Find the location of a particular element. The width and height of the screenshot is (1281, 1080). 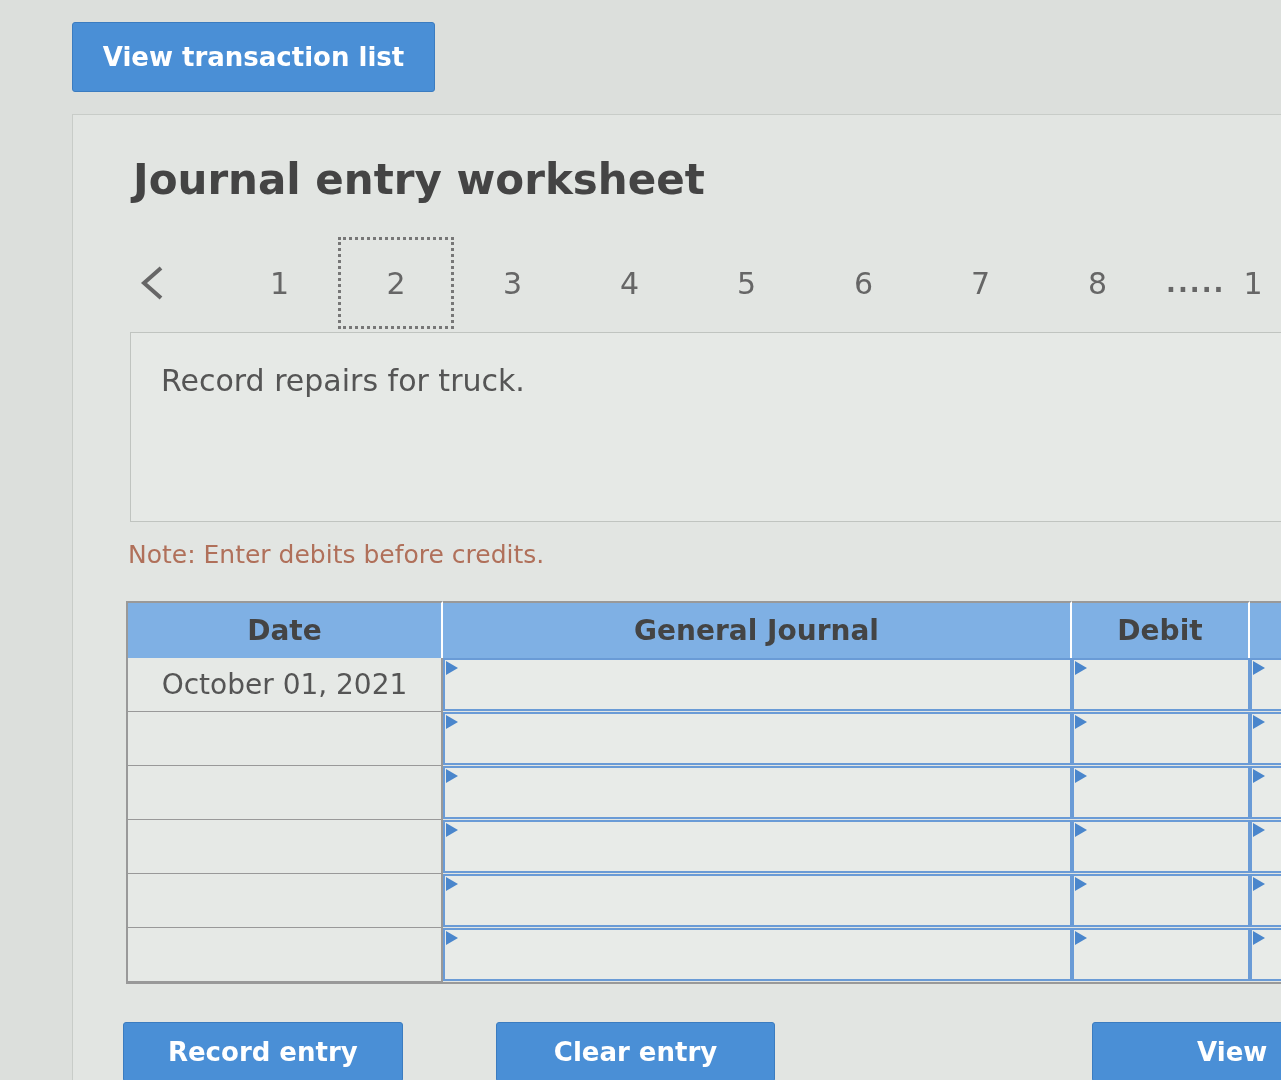

column-header: Date is located at coordinates (285, 629).